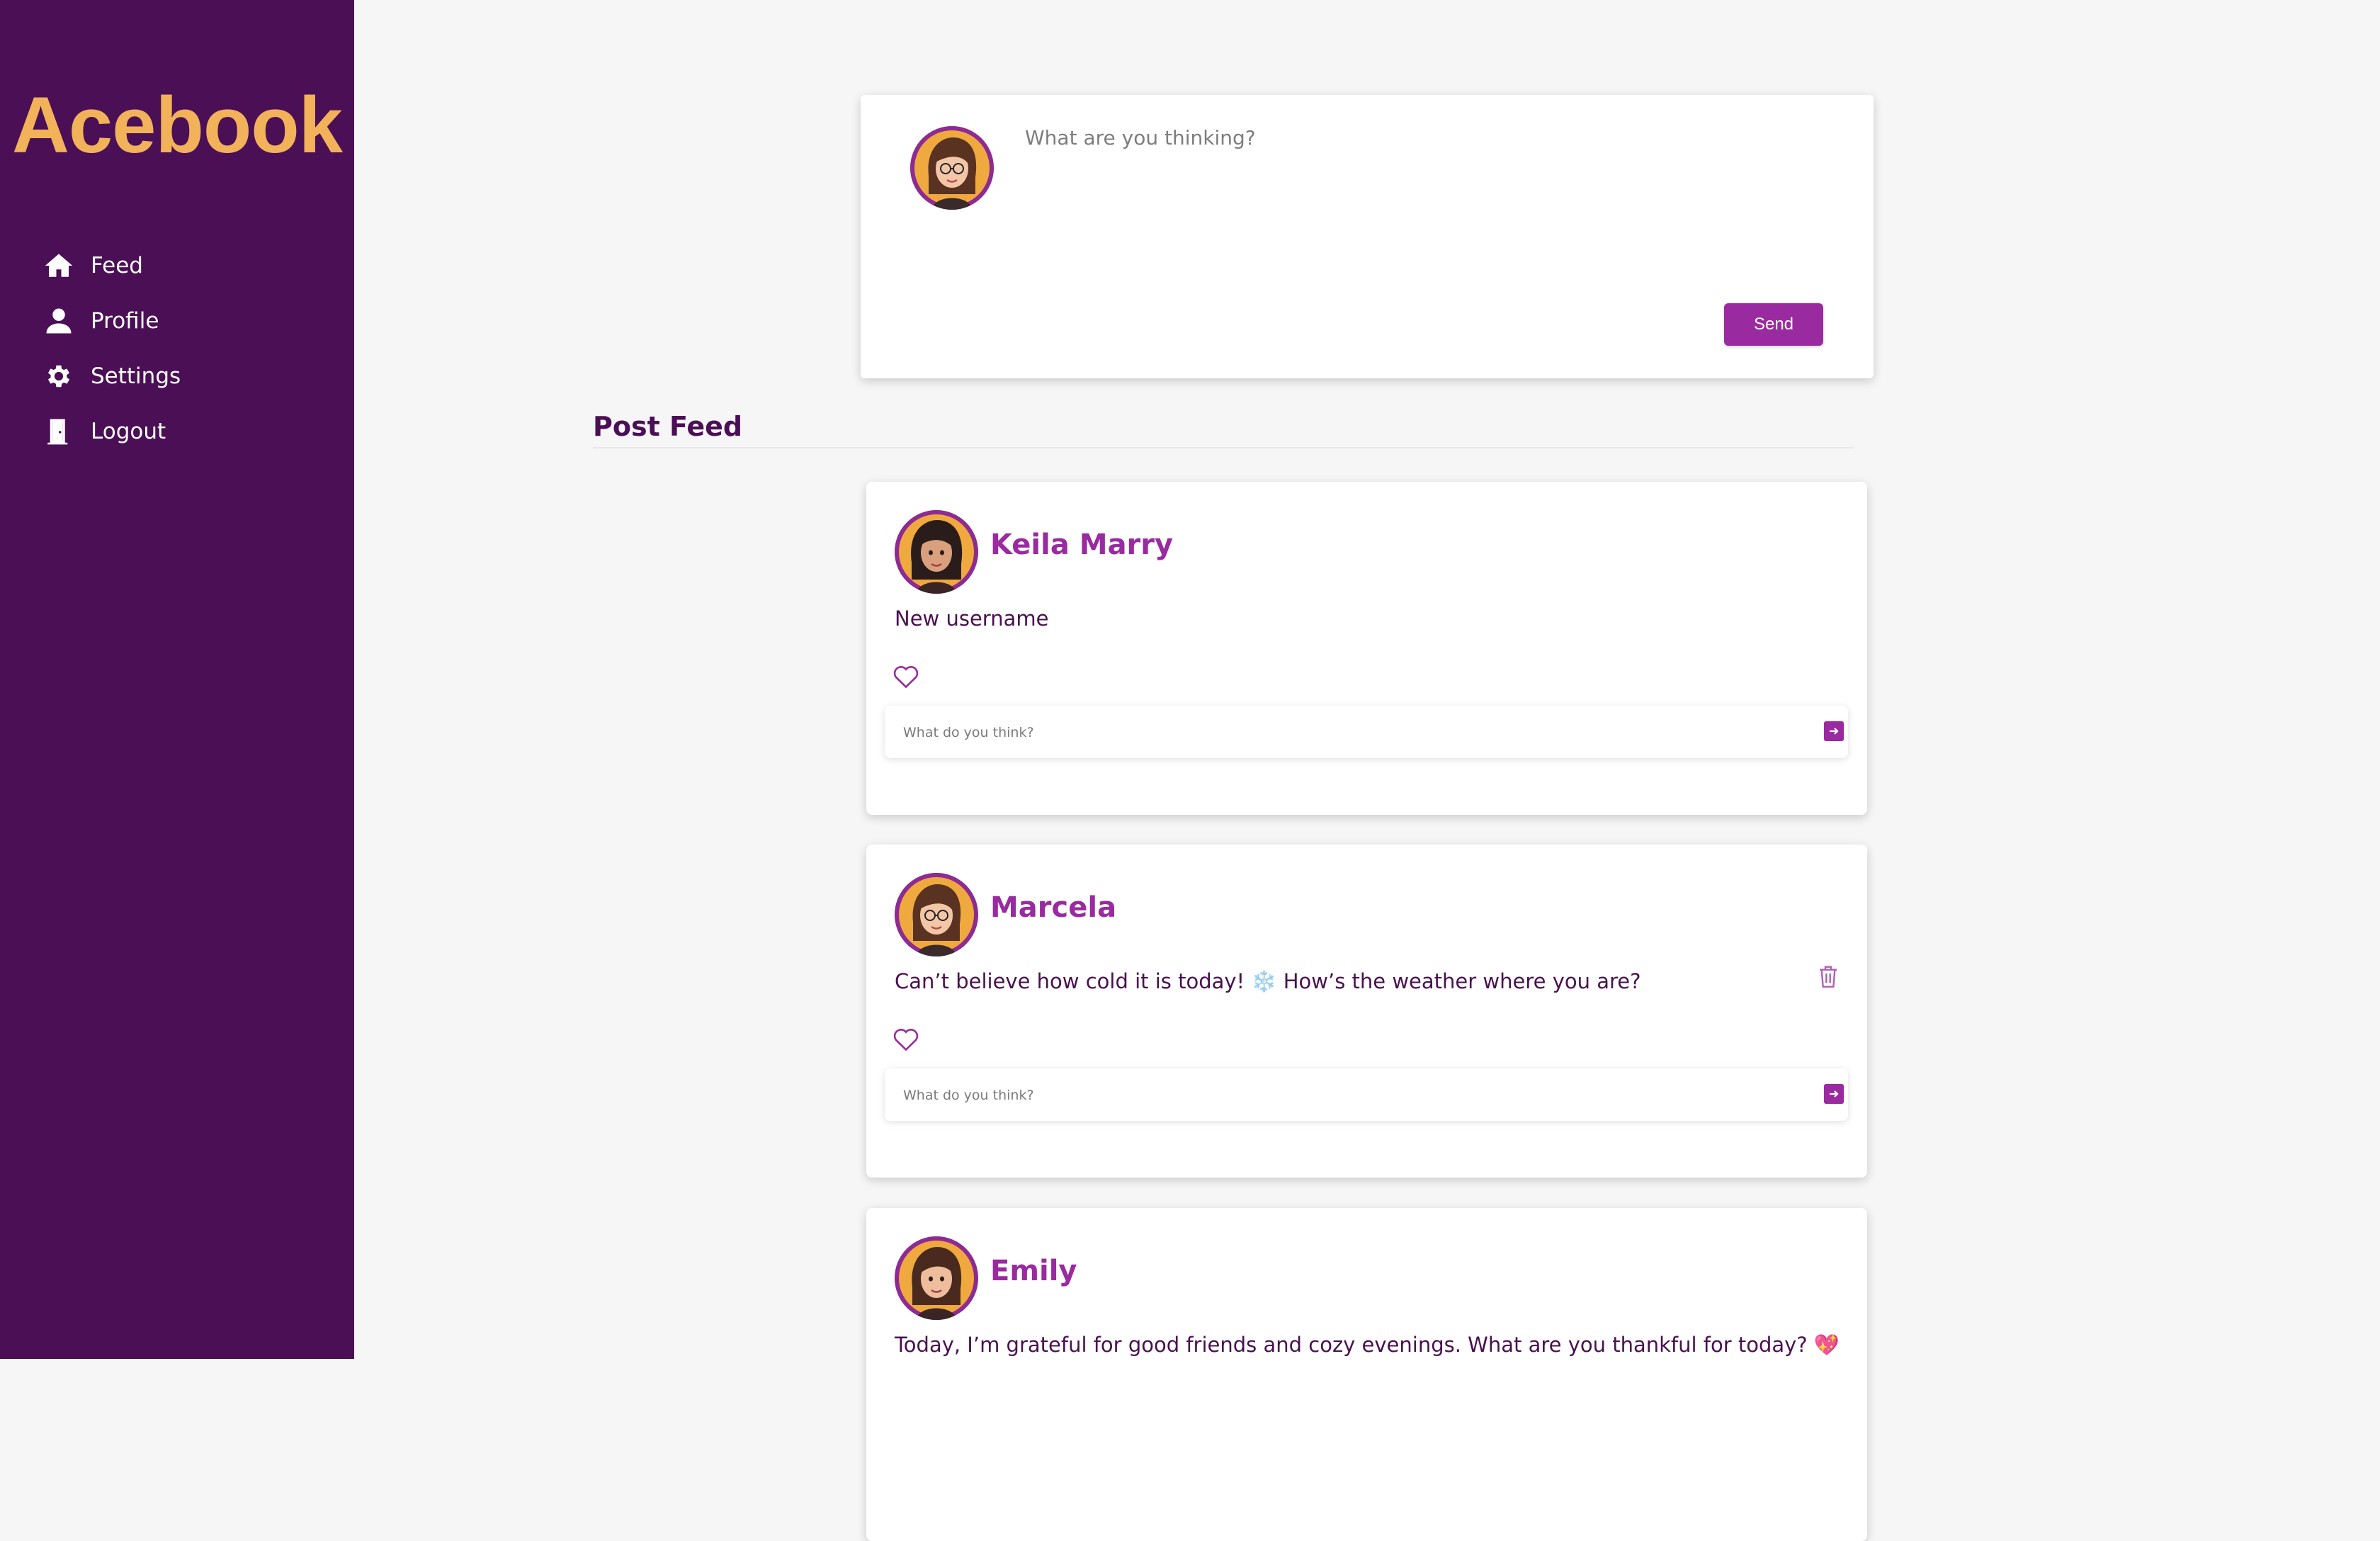 The image size is (2380, 1541). I want to click on sidebar-item-label: Settings, so click(136, 376).